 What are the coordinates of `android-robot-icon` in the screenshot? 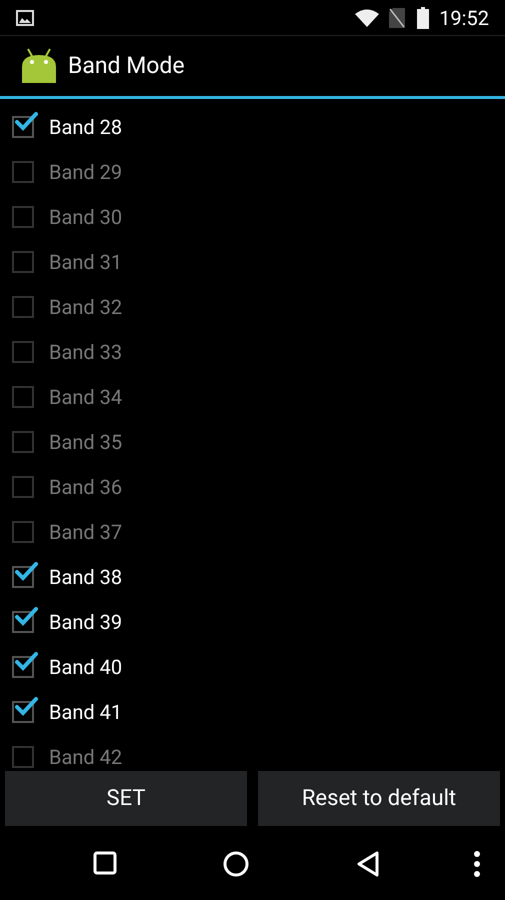 It's located at (39, 66).